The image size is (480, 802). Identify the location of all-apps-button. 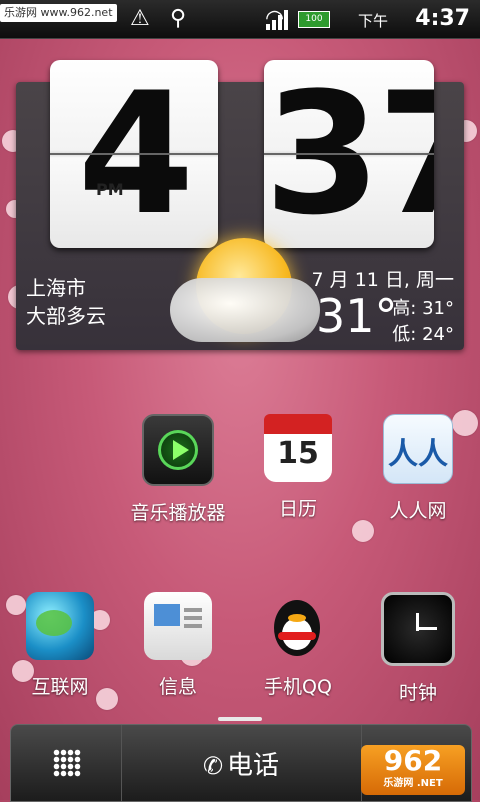
(66, 763).